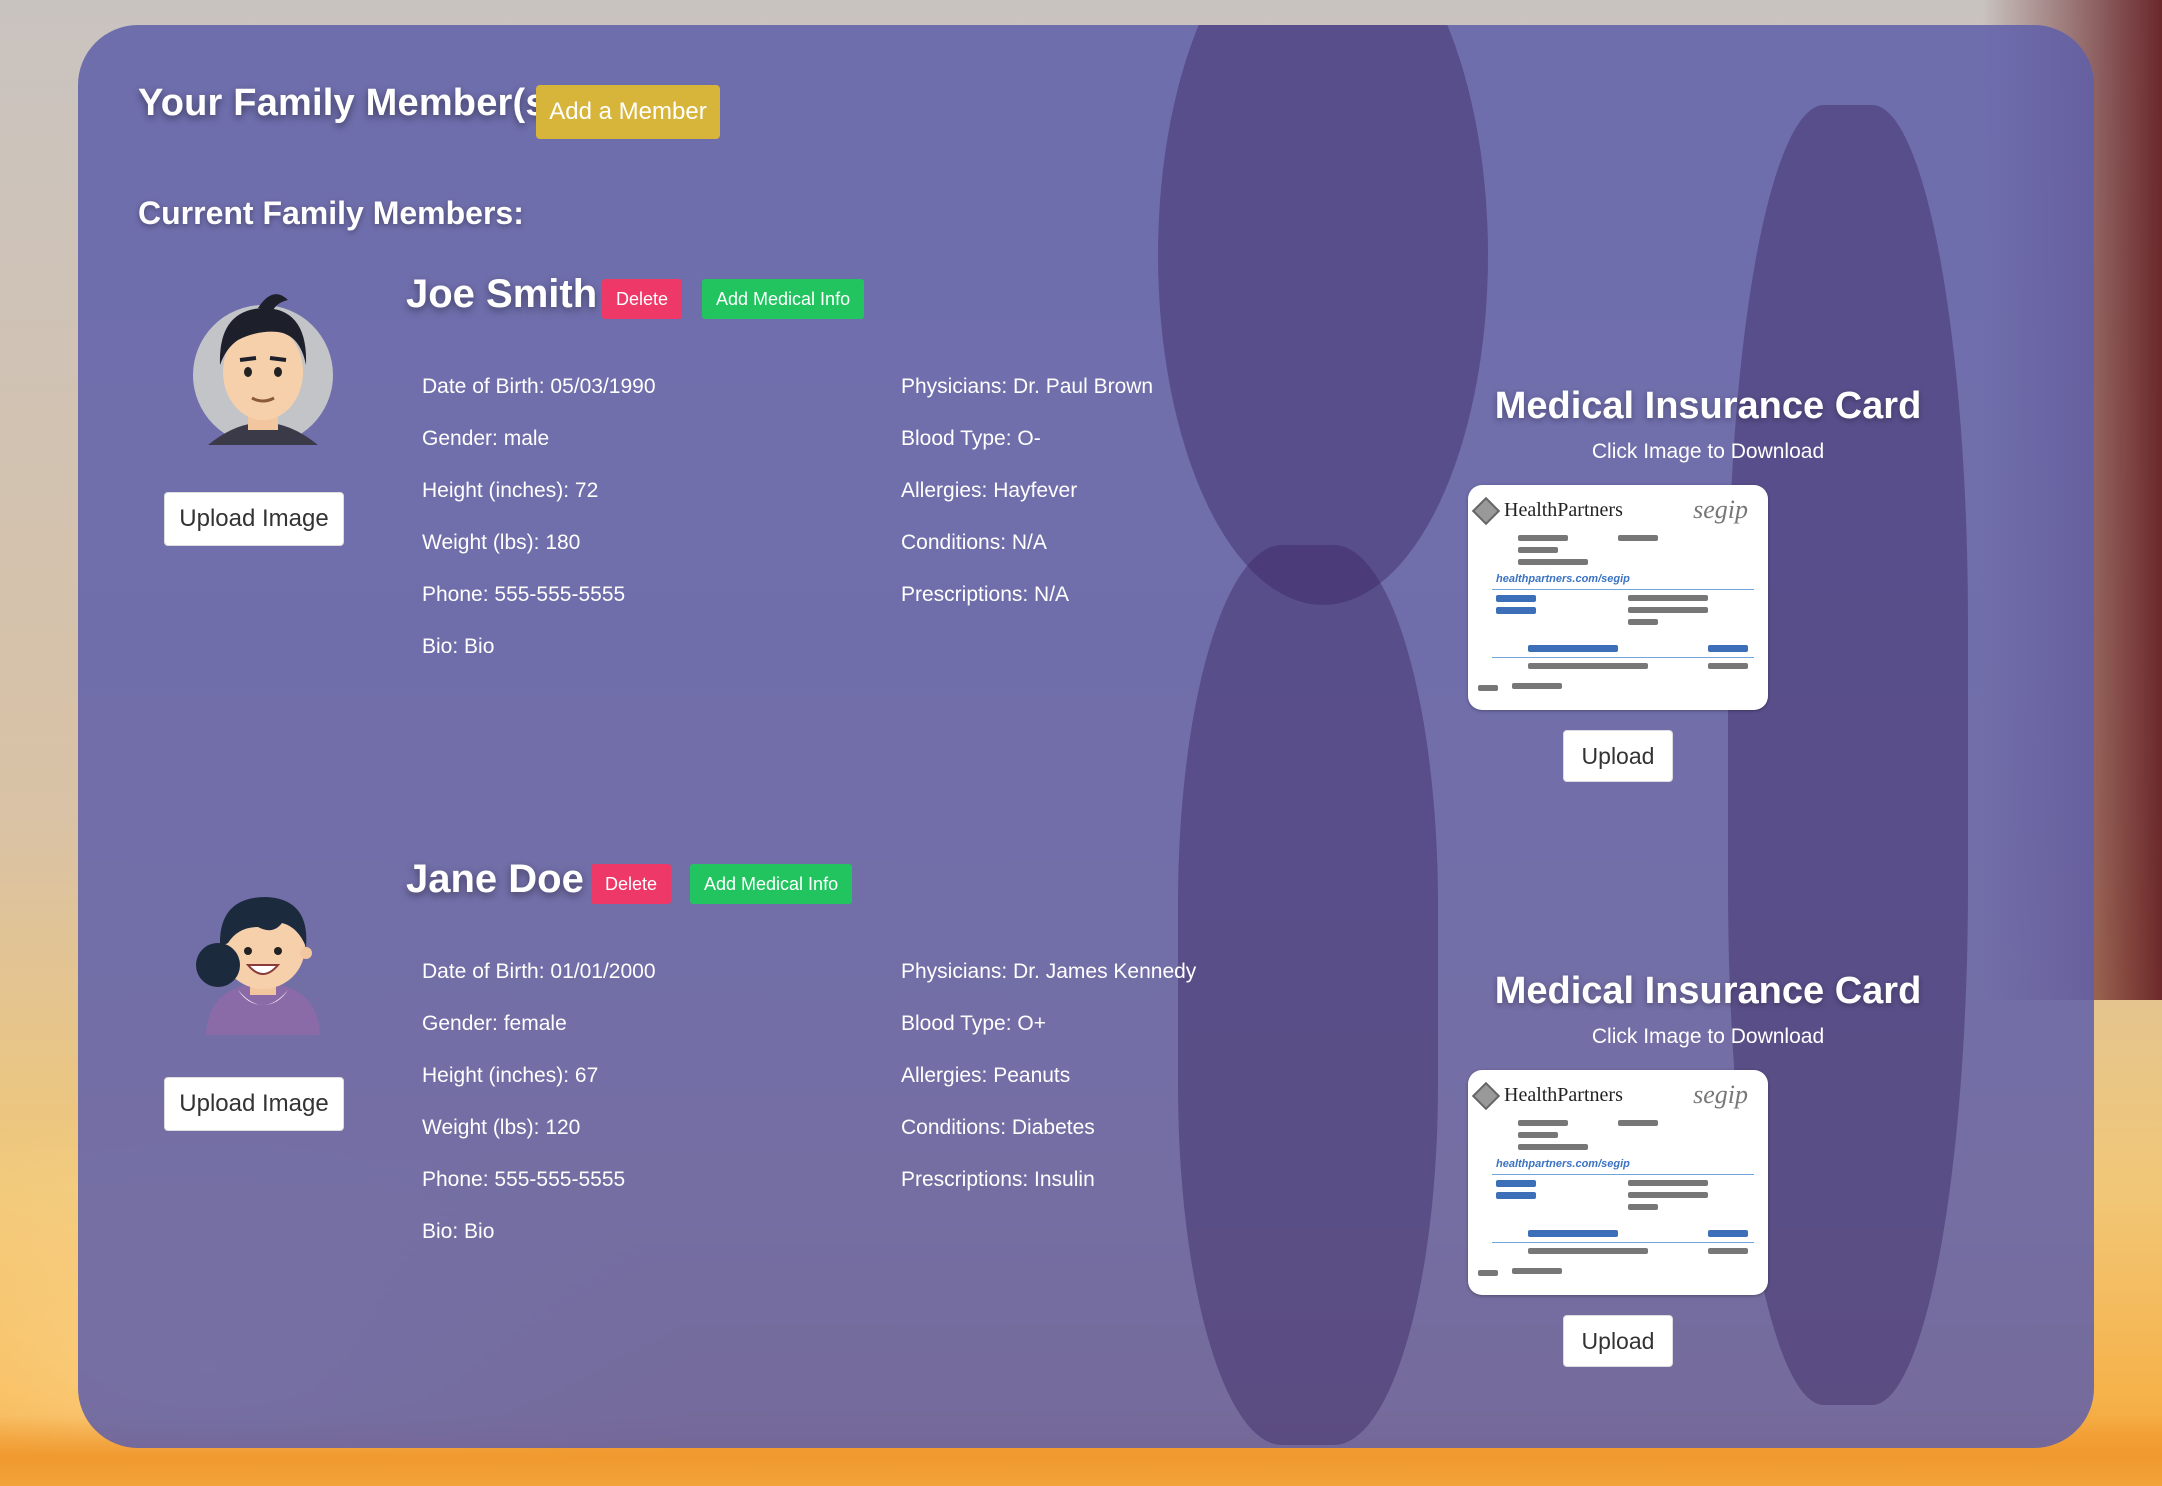 The width and height of the screenshot is (2162, 1486). Describe the element at coordinates (494, 1023) in the screenshot. I see `info-gender: Gender: female` at that location.